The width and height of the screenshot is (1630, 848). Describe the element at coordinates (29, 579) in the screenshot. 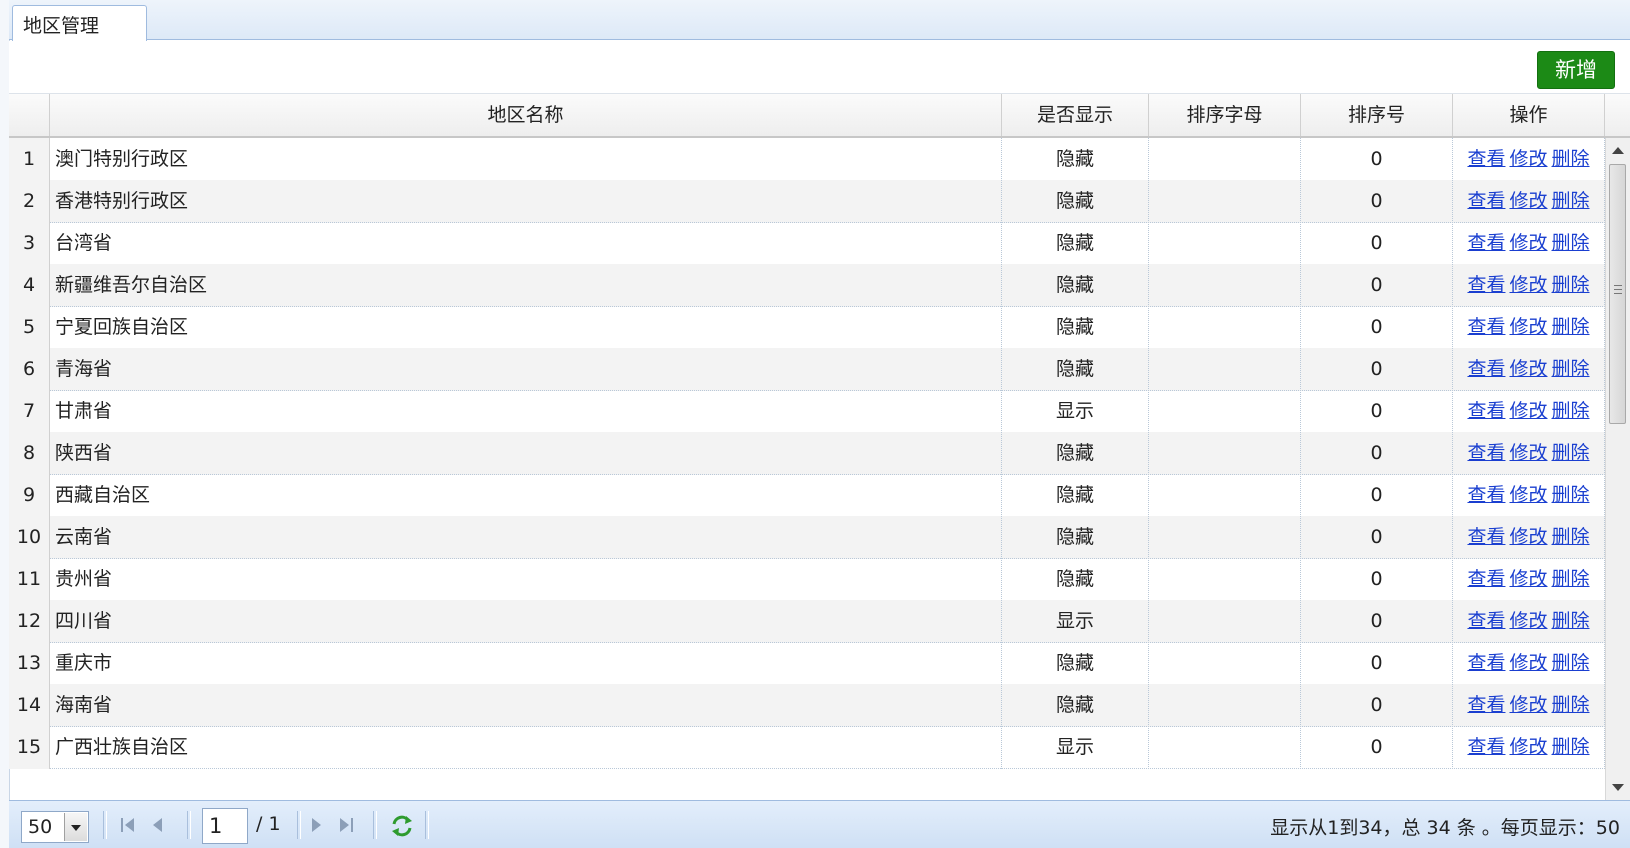

I see `row-number: 11` at that location.